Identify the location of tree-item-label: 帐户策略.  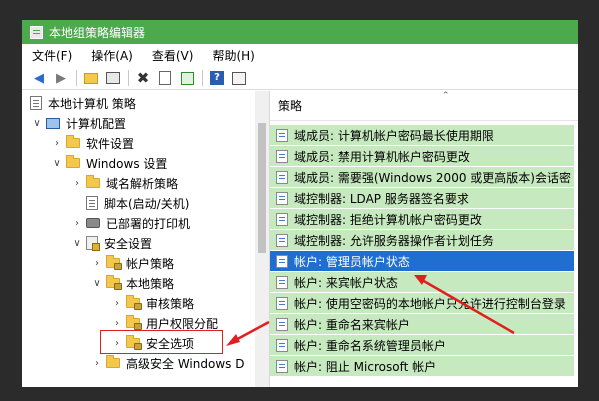
(150, 263).